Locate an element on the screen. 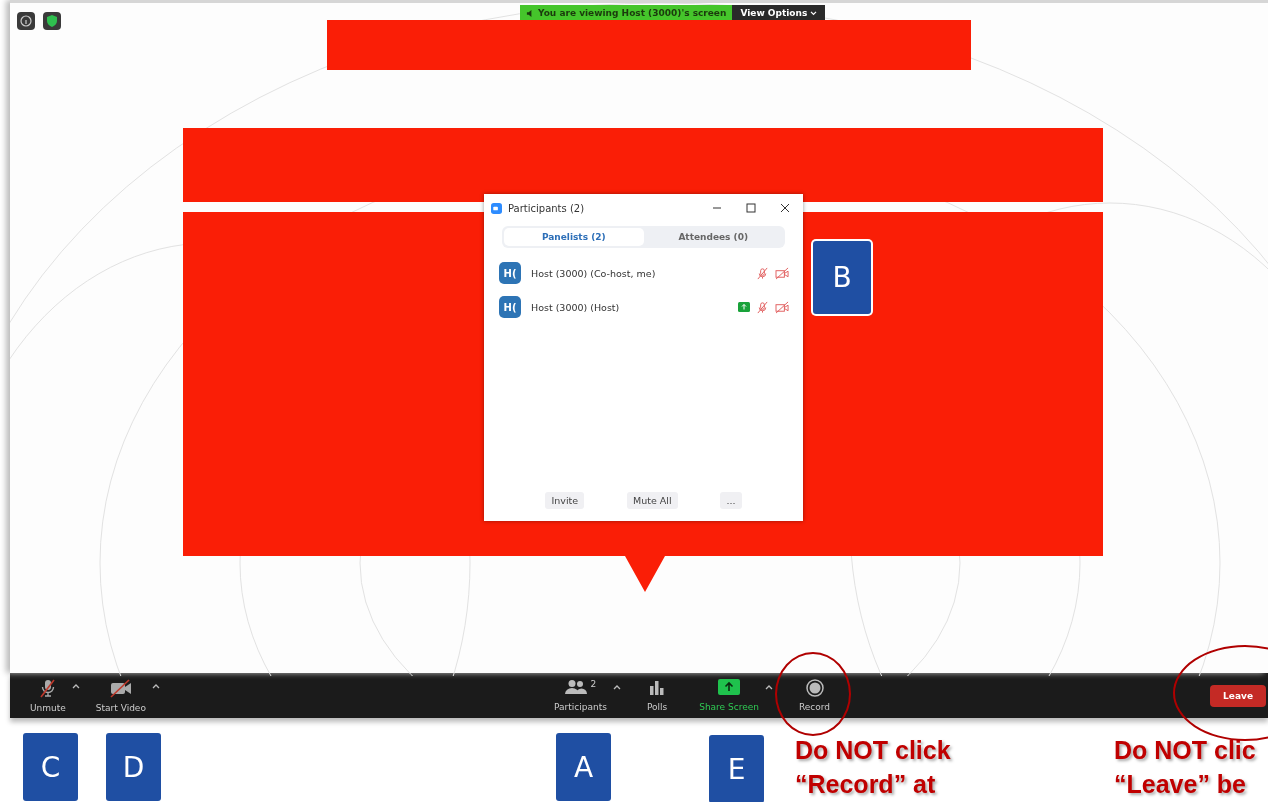 Image resolution: width=1268 pixels, height=802 pixels. view-options-button: View Options is located at coordinates (779, 13).